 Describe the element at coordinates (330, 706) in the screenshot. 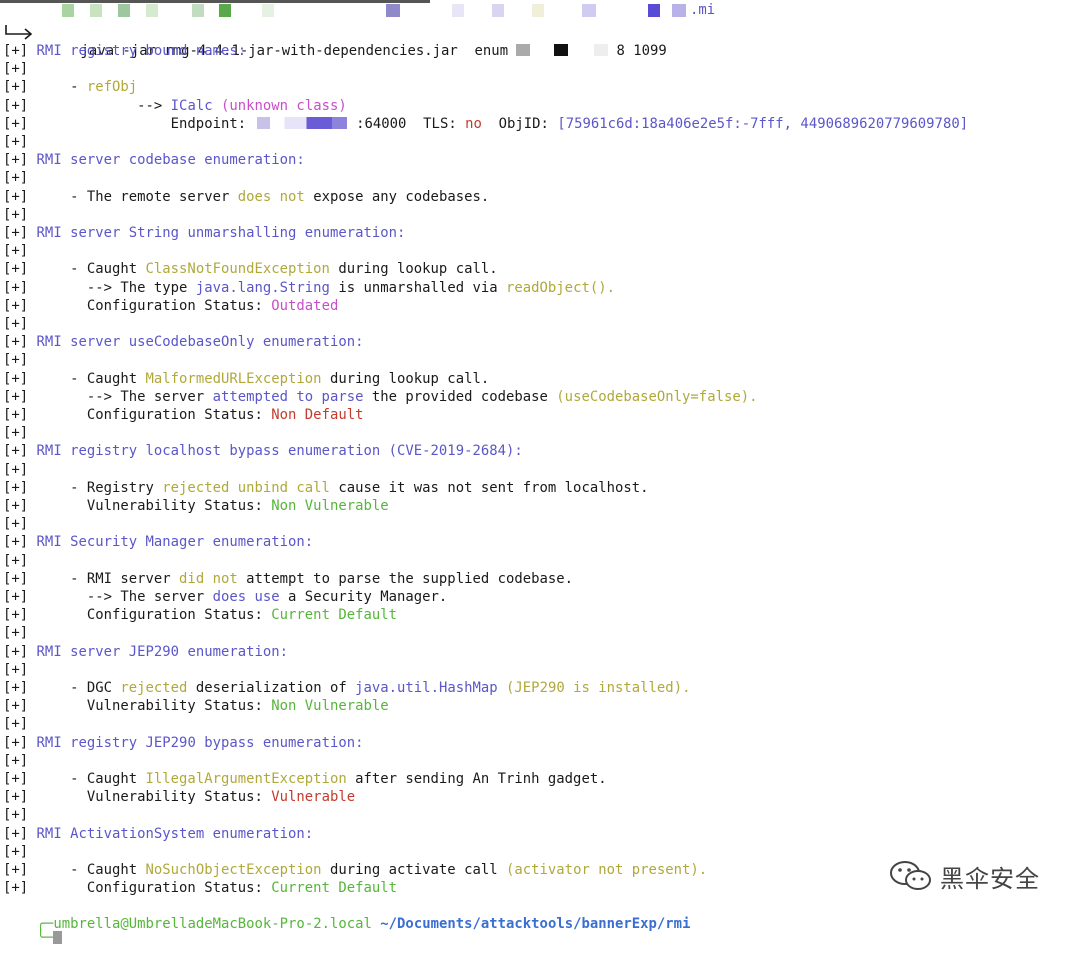

I see `output-segment: Non Vulnerable` at that location.